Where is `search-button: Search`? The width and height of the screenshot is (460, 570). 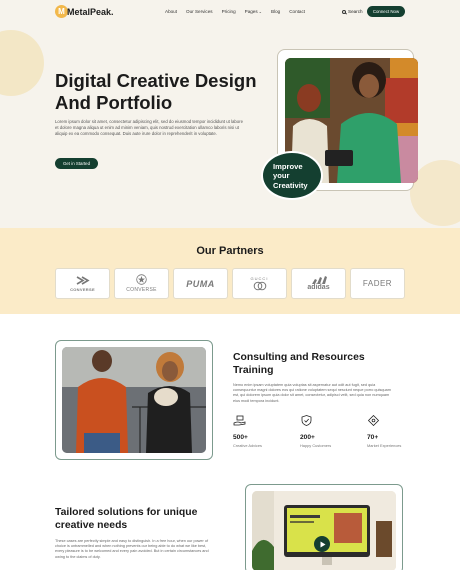
search-button: Search is located at coordinates (352, 11).